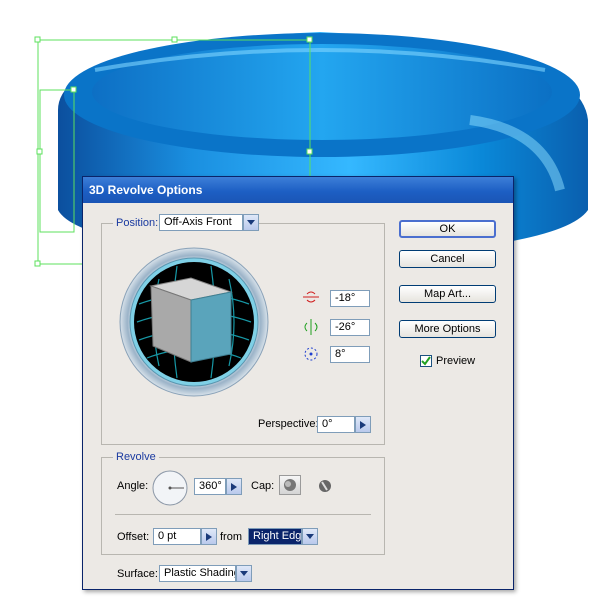  Describe the element at coordinates (311, 297) in the screenshot. I see `rotate-x-icon` at that location.